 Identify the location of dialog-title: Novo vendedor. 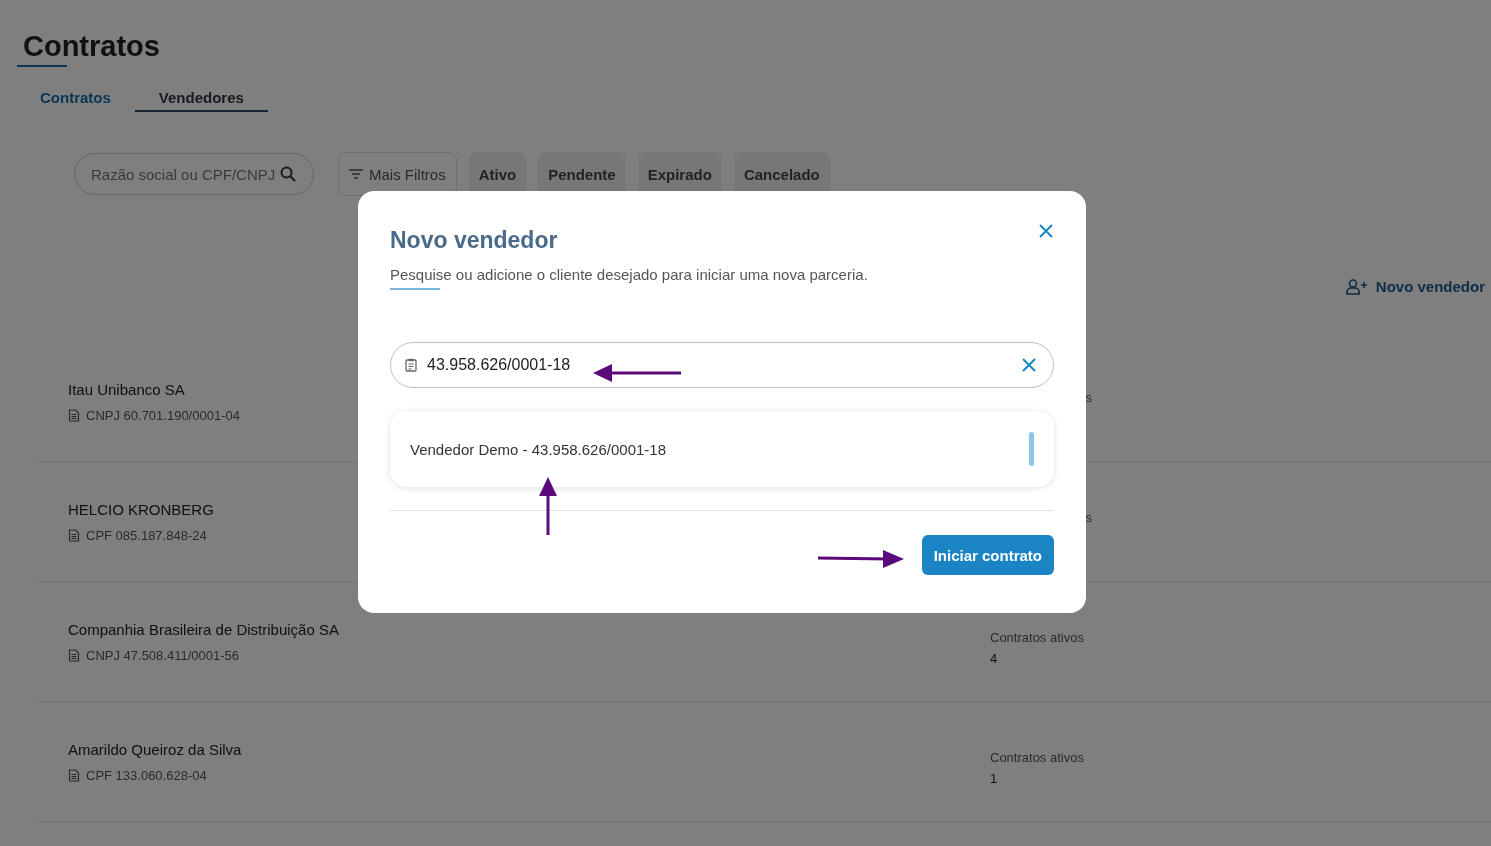
(474, 240).